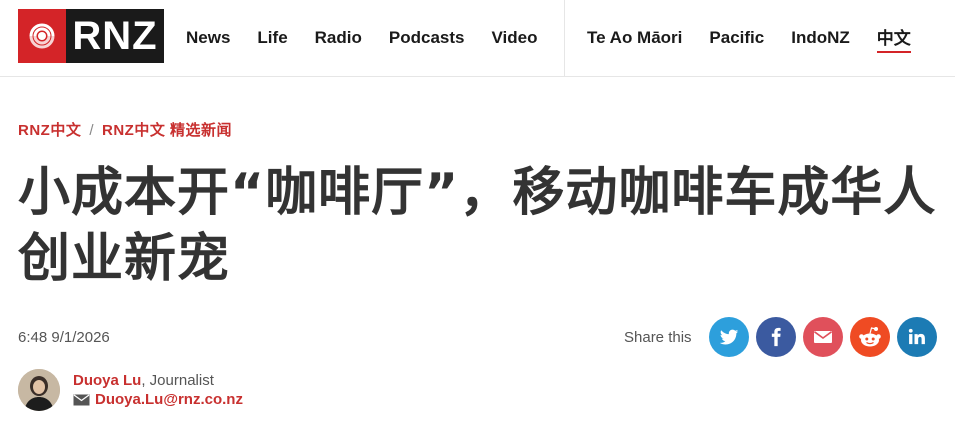 This screenshot has height=431, width=955. I want to click on email-icon, so click(822, 337).